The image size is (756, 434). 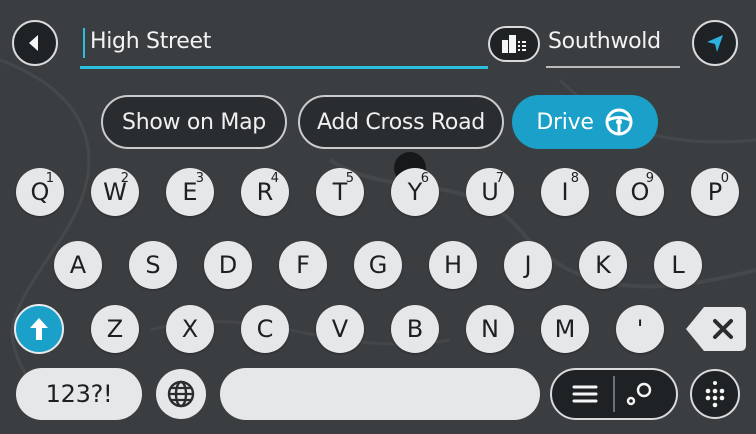 I want to click on keyboard-options-button, so click(x=715, y=394).